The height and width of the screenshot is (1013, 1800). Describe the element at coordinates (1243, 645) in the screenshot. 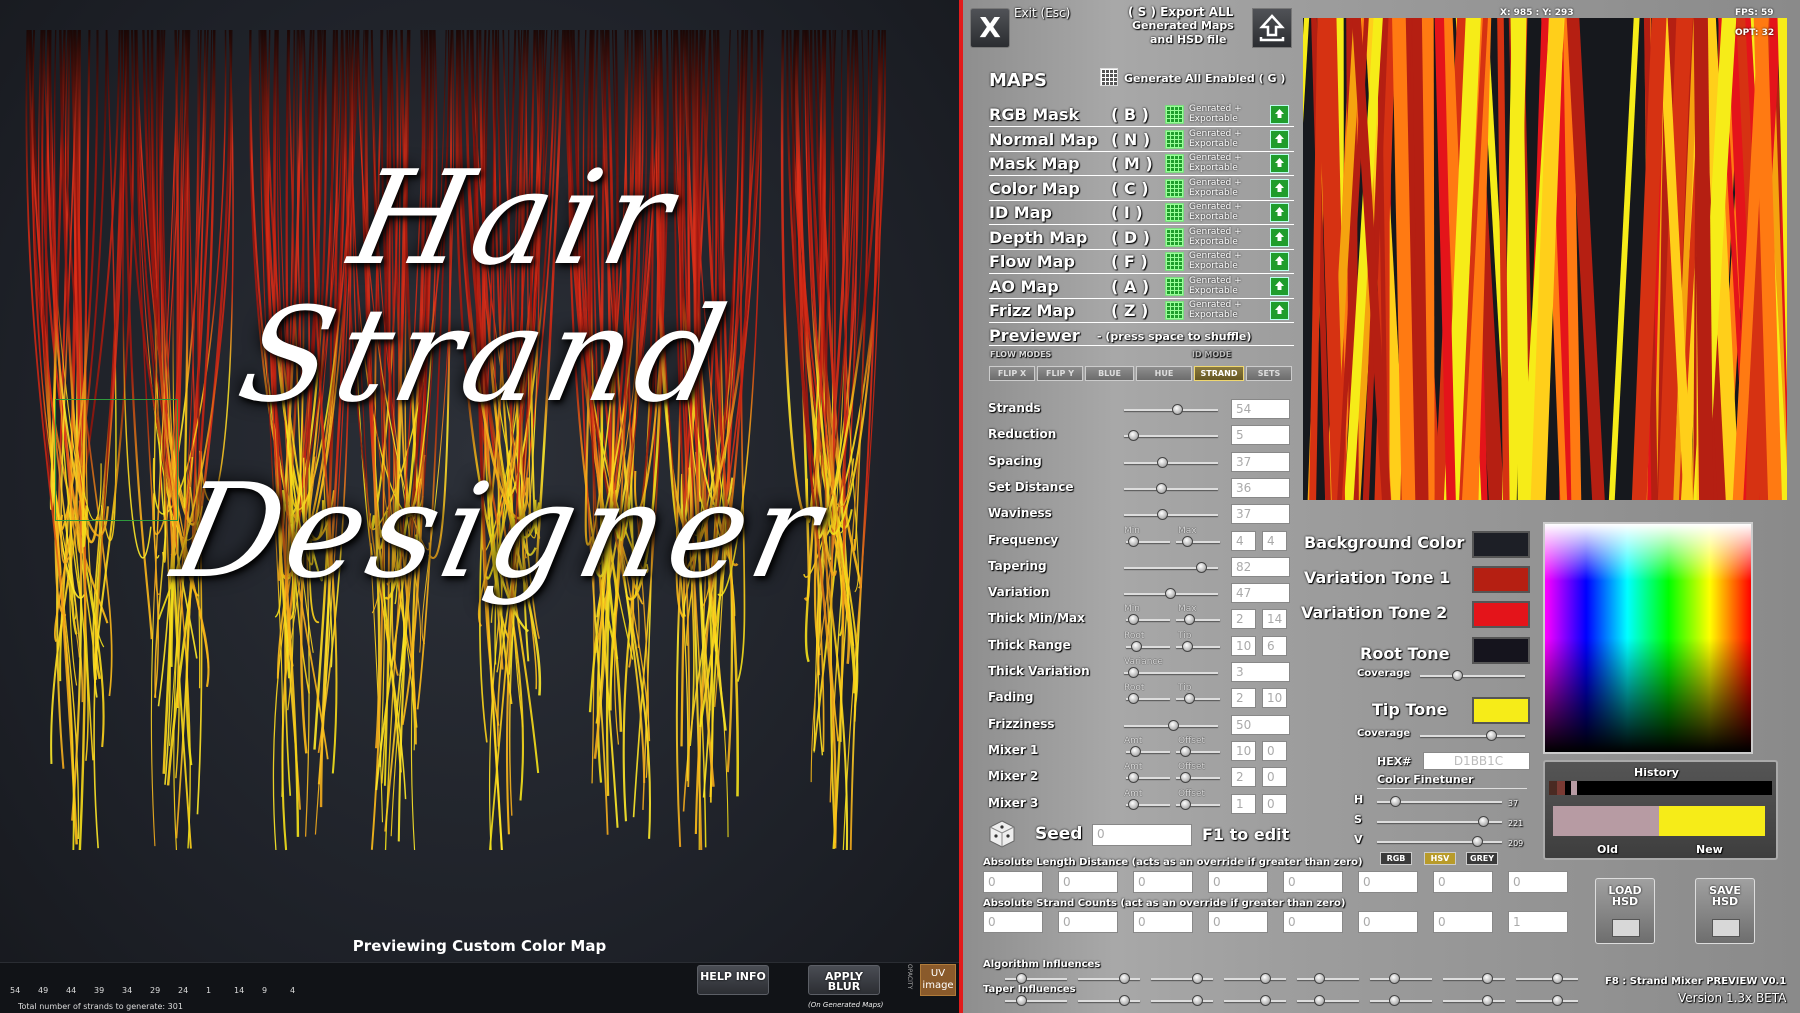

I see `slider-value-input: 10` at that location.